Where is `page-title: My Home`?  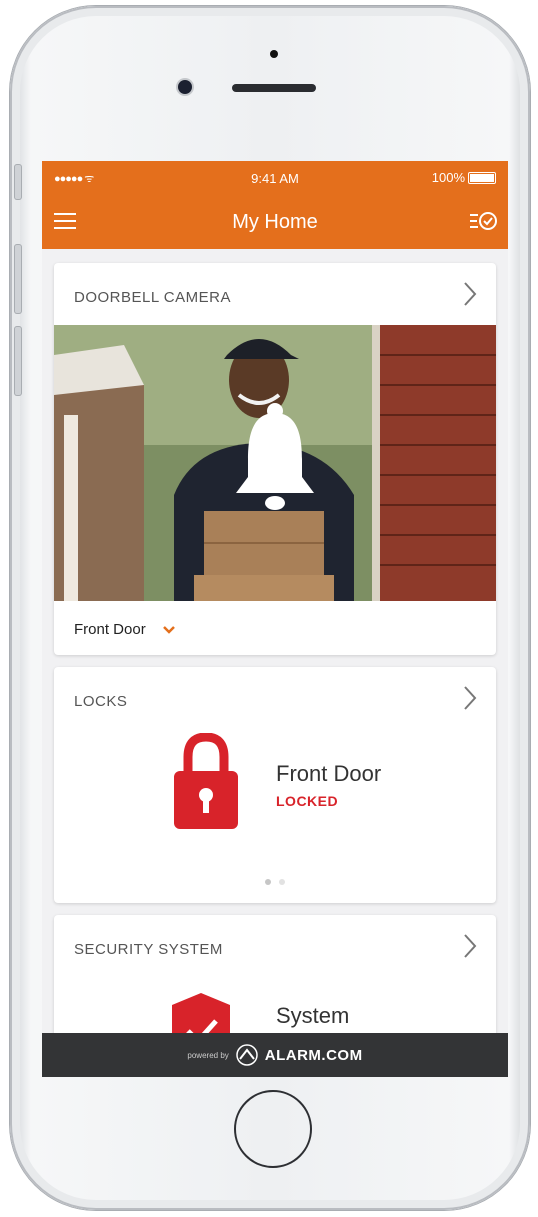
page-title: My Home is located at coordinates (275, 222).